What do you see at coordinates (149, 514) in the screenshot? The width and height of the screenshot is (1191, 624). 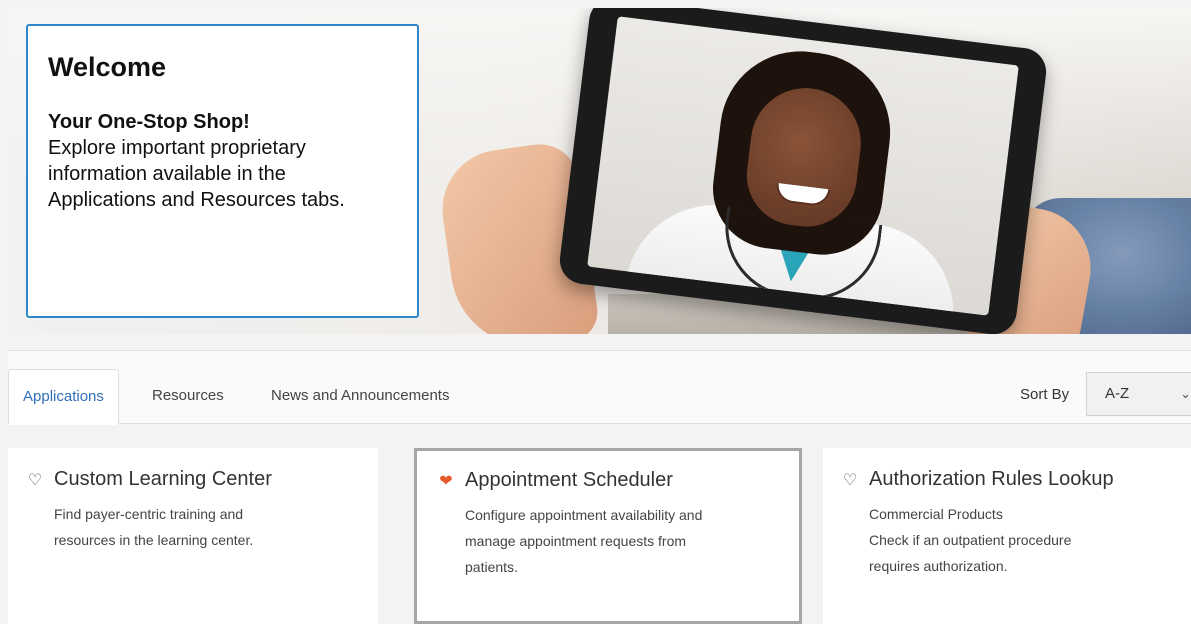 I see `app-card-desc-line: Find payer-centric training and` at bounding box center [149, 514].